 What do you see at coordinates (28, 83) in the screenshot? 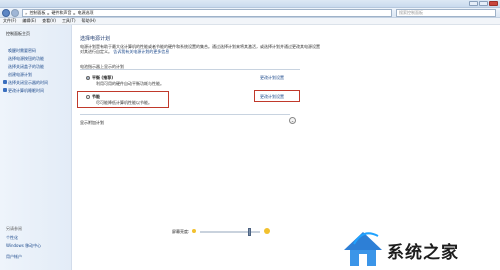
I see `sidebar-item-display-off: 选择关闭显示器的时间` at bounding box center [28, 83].